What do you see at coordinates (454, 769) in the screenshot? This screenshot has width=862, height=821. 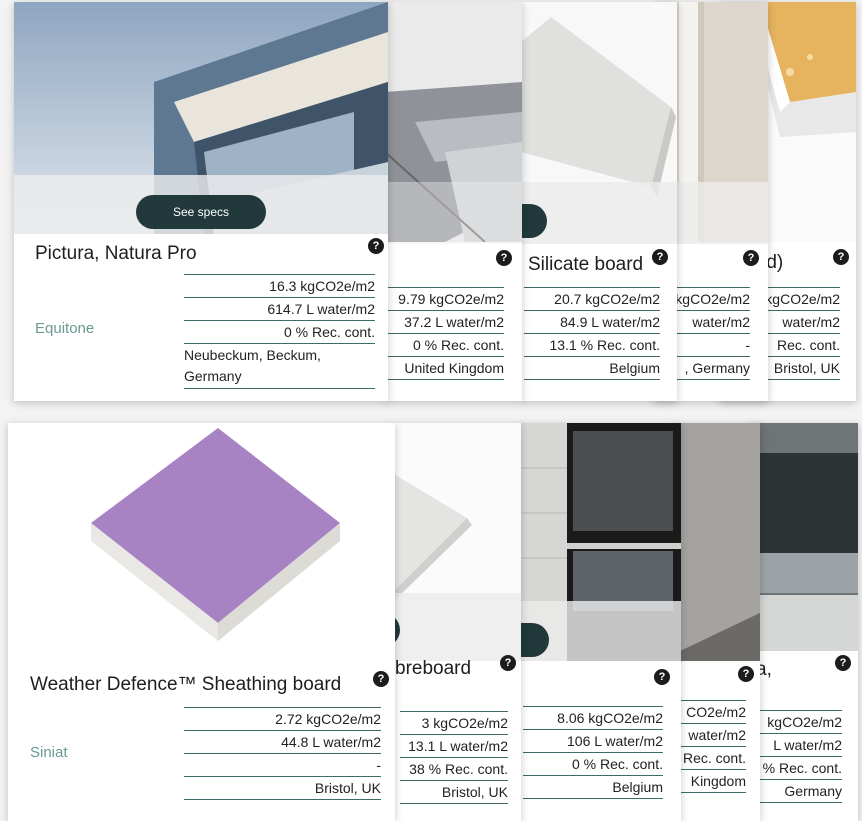 I see `spec-recycled: 38 % Rec. cont.` at bounding box center [454, 769].